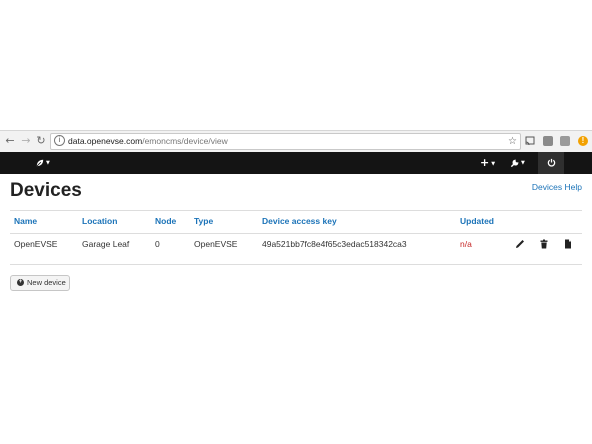 The width and height of the screenshot is (592, 444). Describe the element at coordinates (10, 141) in the screenshot. I see `back-arrow-icon: ←` at that location.